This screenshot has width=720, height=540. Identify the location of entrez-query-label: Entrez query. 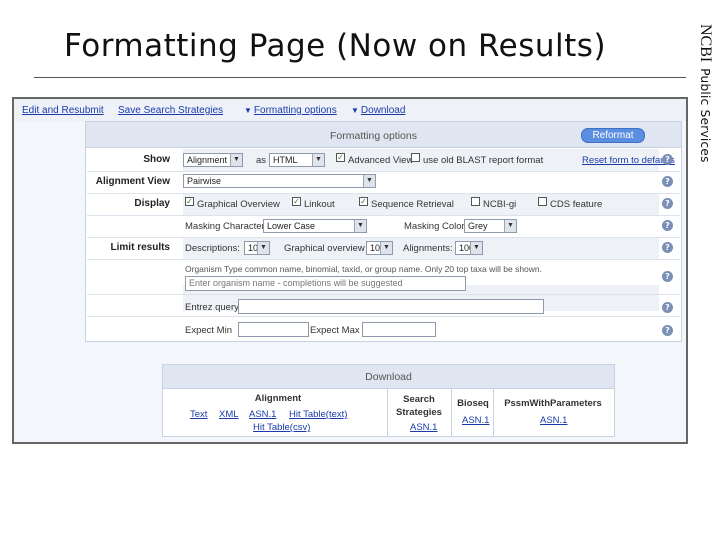
(212, 307).